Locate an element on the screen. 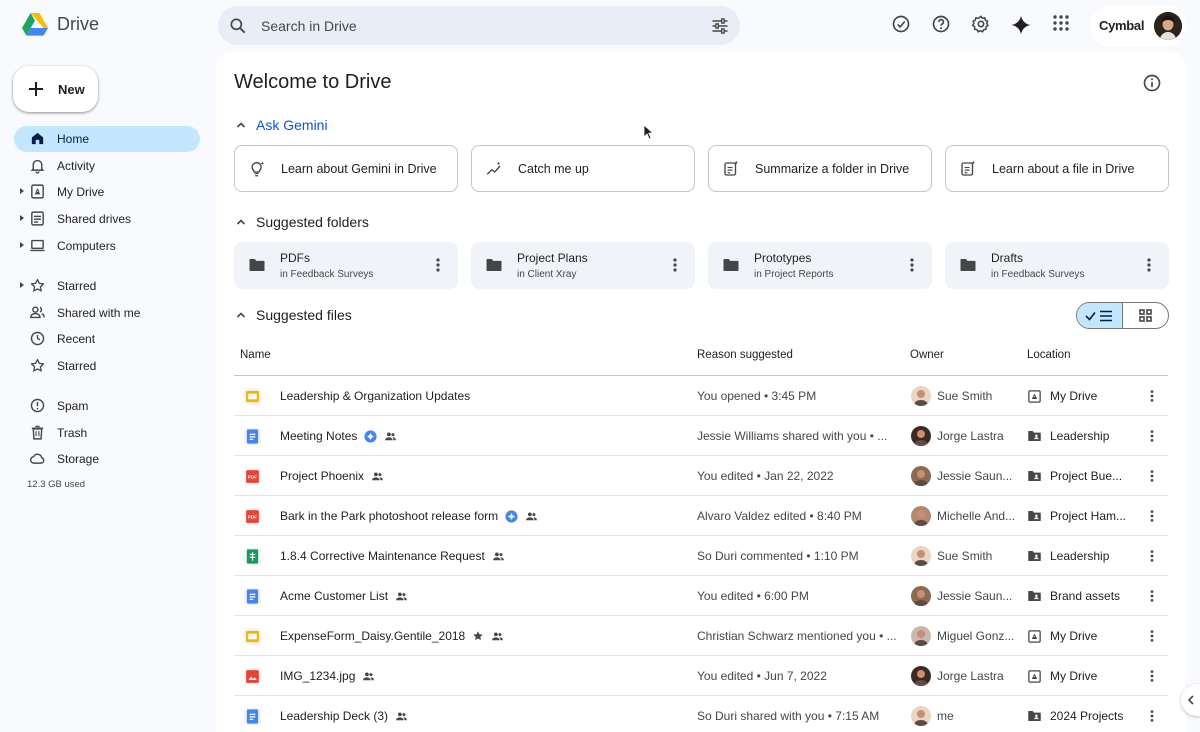  folder-card: Project Plans in Client Xray is located at coordinates (583, 265).